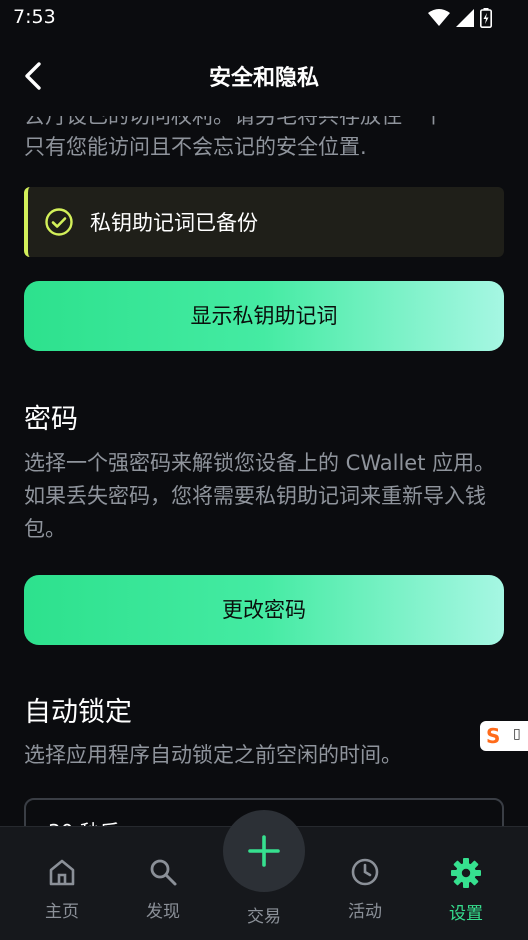 The image size is (528, 940). What do you see at coordinates (466, 892) in the screenshot?
I see `nav-settings: 设置` at bounding box center [466, 892].